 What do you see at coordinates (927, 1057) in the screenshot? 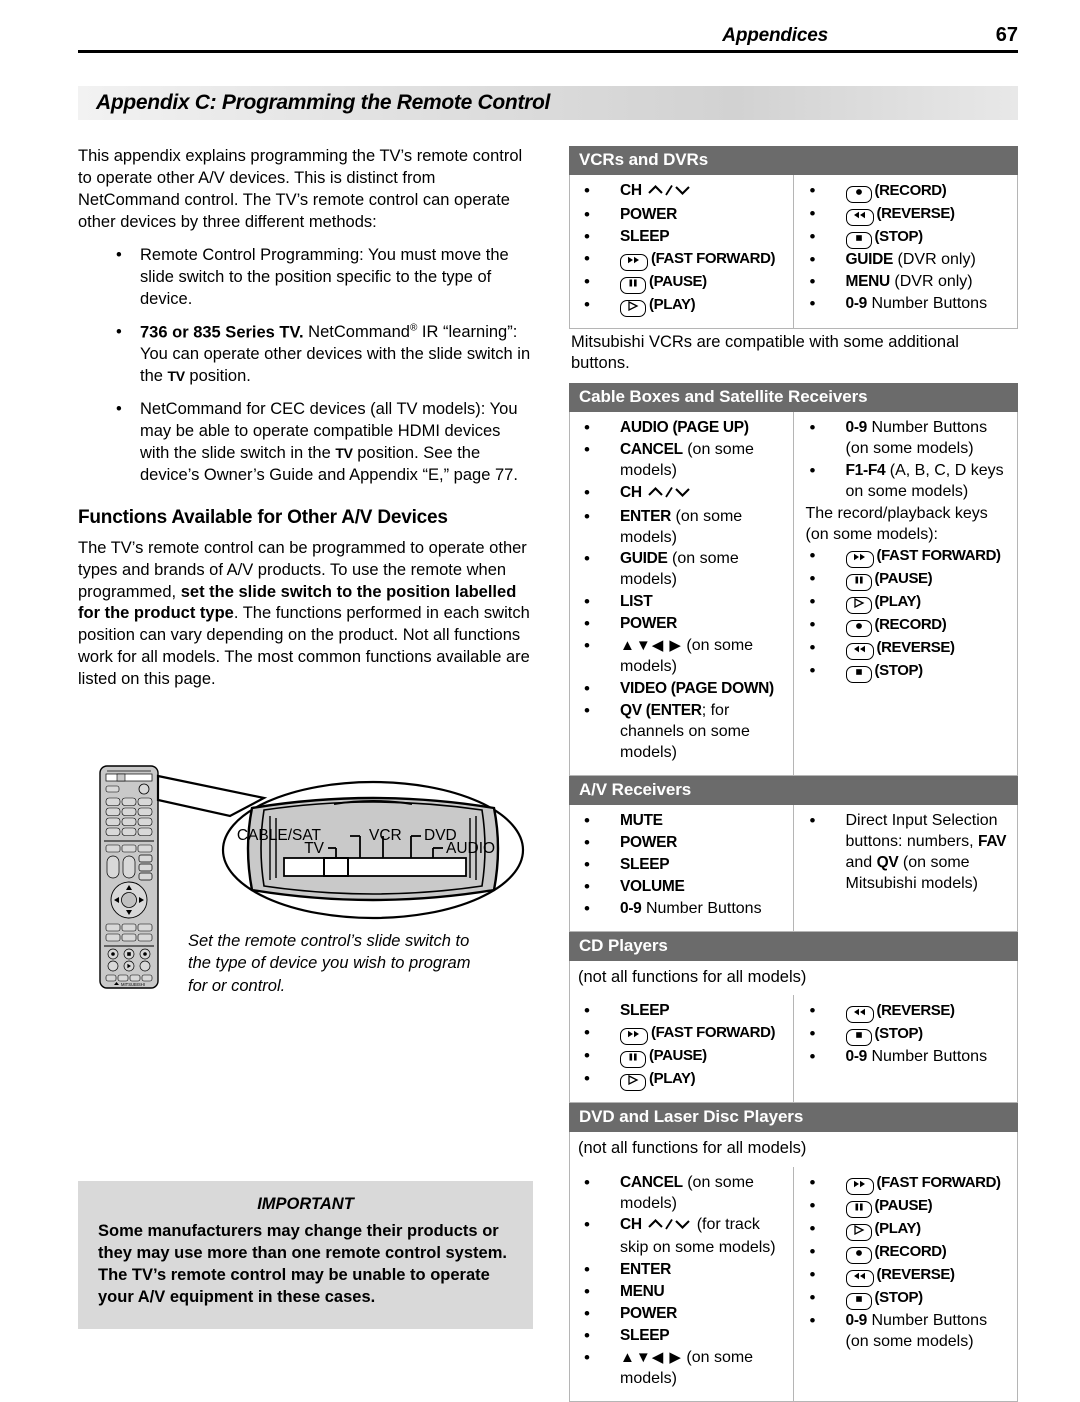
I see `item-suffix: Number Buttons` at bounding box center [927, 1057].